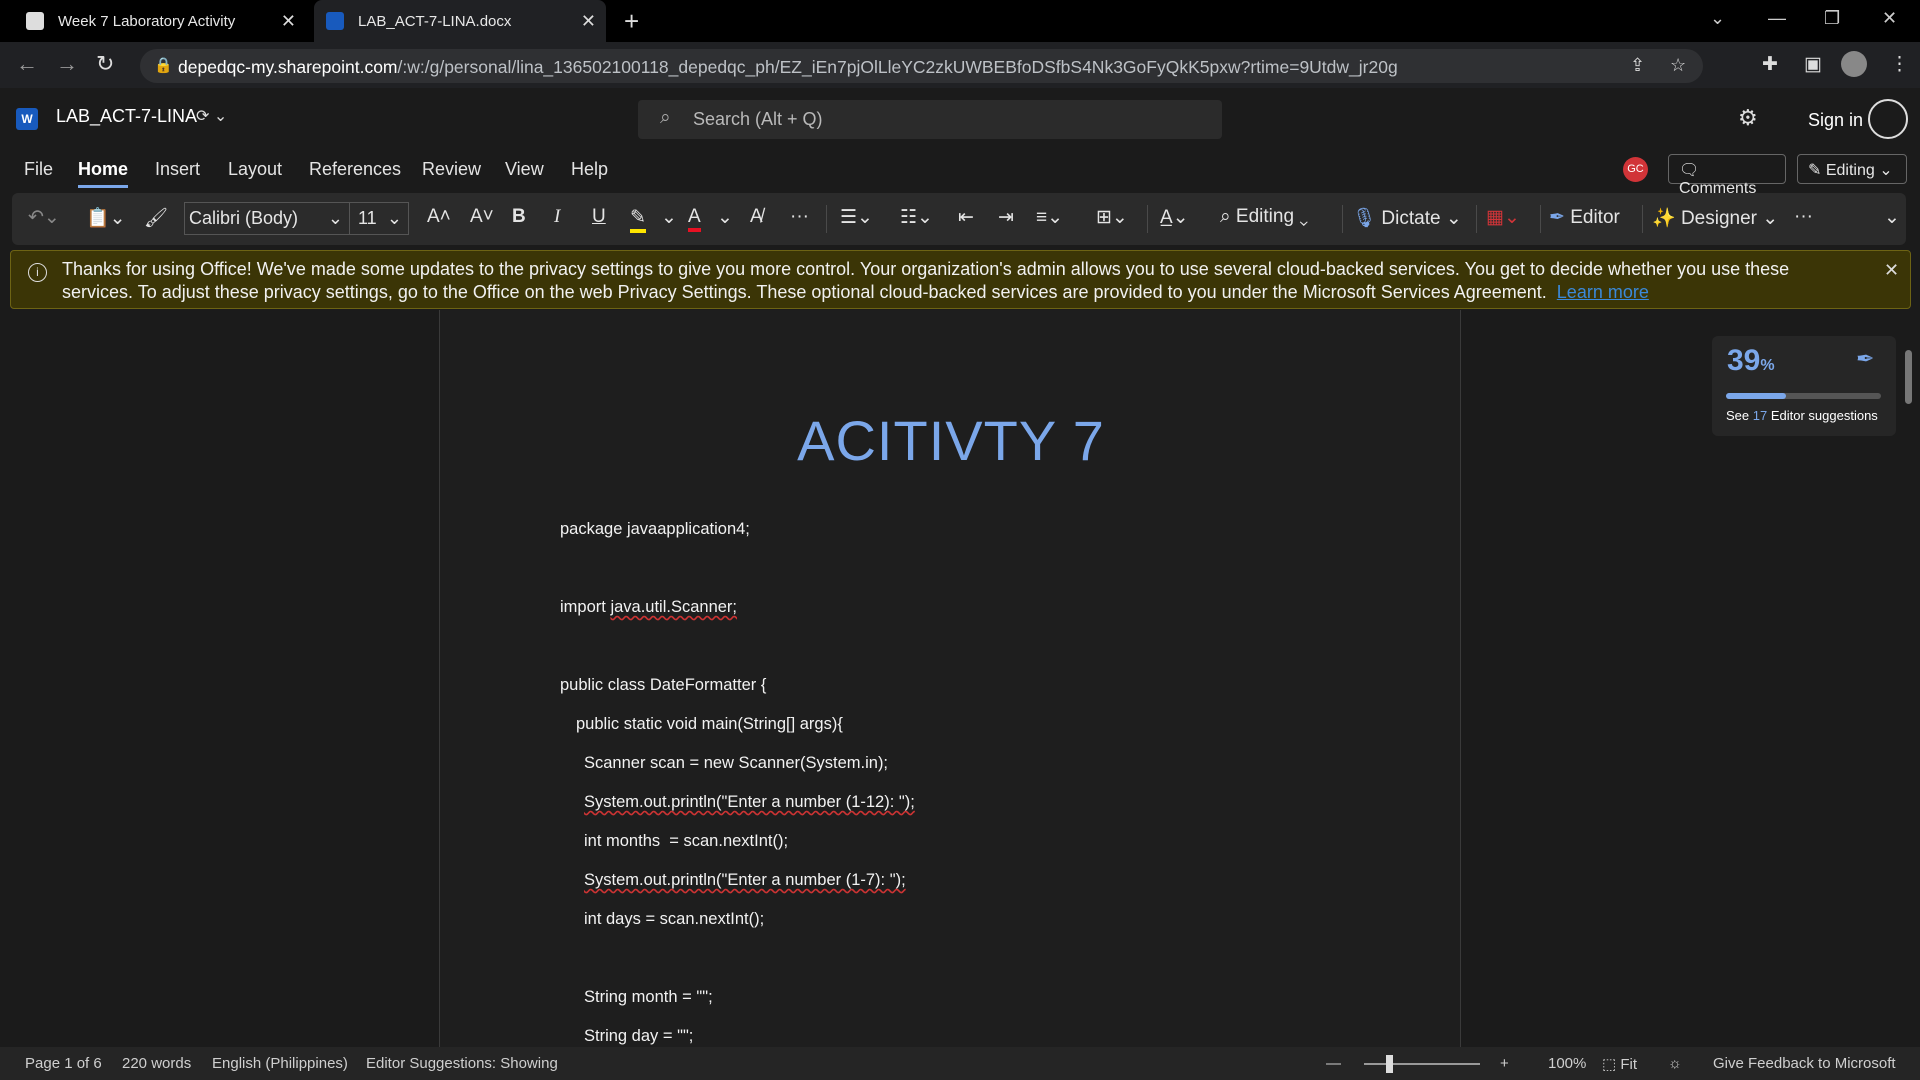 The image size is (1920, 1080). Describe the element at coordinates (1112, 217) in the screenshot. I see `borders-icon: ⊞⌄` at that location.